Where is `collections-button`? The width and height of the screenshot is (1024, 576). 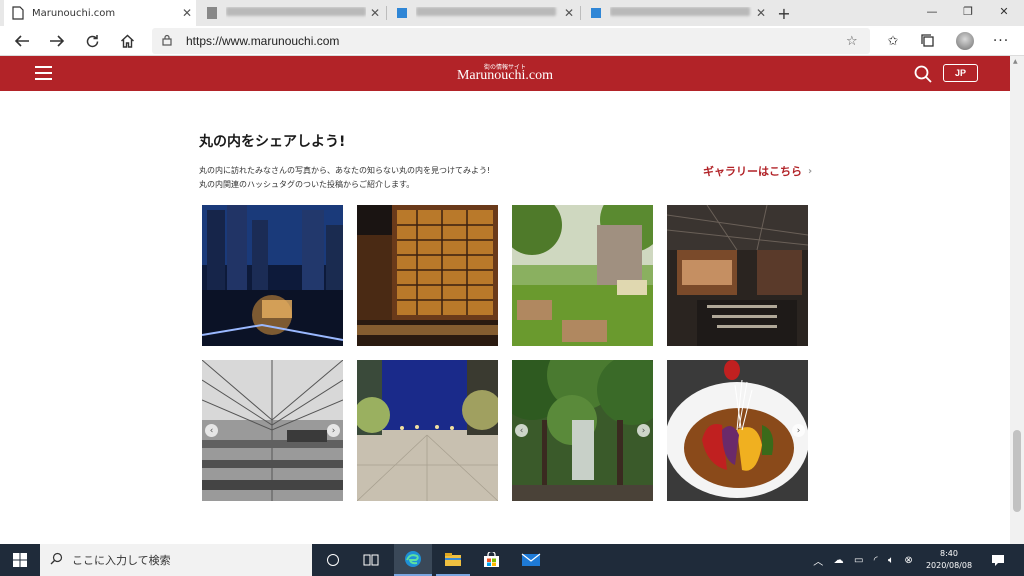 collections-button is located at coordinates (928, 41).